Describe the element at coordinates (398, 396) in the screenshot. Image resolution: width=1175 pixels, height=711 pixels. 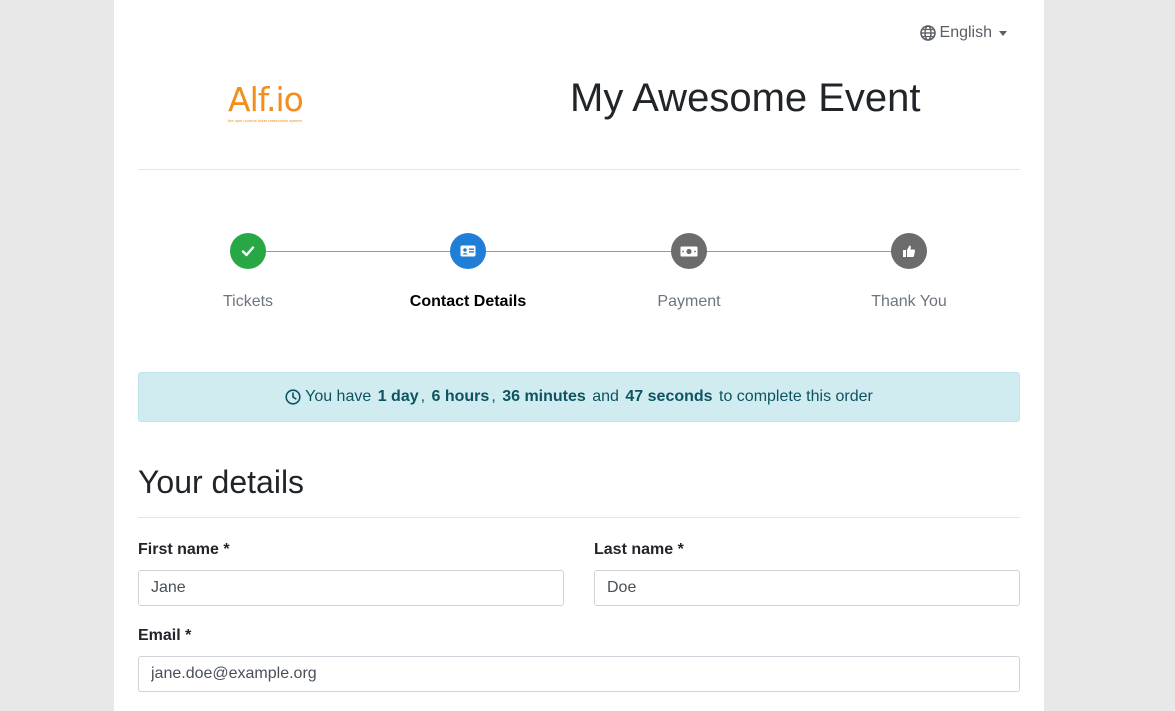
I see `timer-days: 1 day` at that location.